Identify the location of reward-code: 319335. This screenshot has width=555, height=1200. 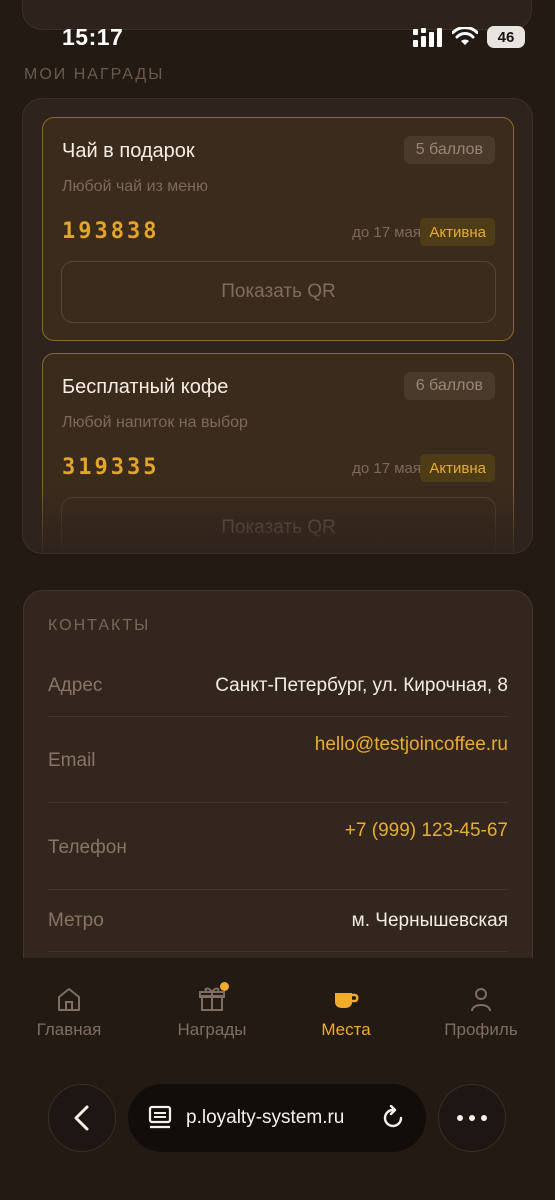
(111, 467).